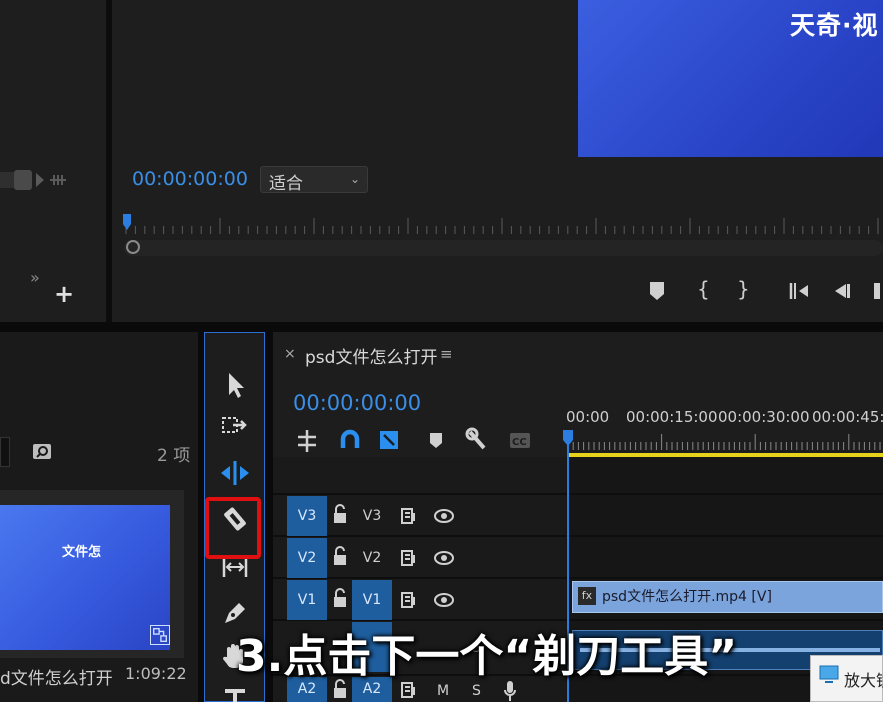 The height and width of the screenshot is (702, 883). What do you see at coordinates (53, 161) in the screenshot?
I see `source-panel` at bounding box center [53, 161].